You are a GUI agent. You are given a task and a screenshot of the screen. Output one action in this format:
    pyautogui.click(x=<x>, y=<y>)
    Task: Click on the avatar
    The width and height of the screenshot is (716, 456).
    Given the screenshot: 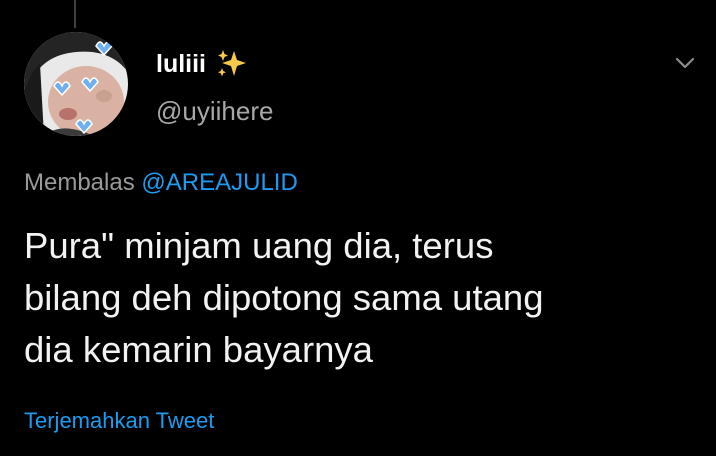 What is the action you would take?
    pyautogui.click(x=76, y=84)
    